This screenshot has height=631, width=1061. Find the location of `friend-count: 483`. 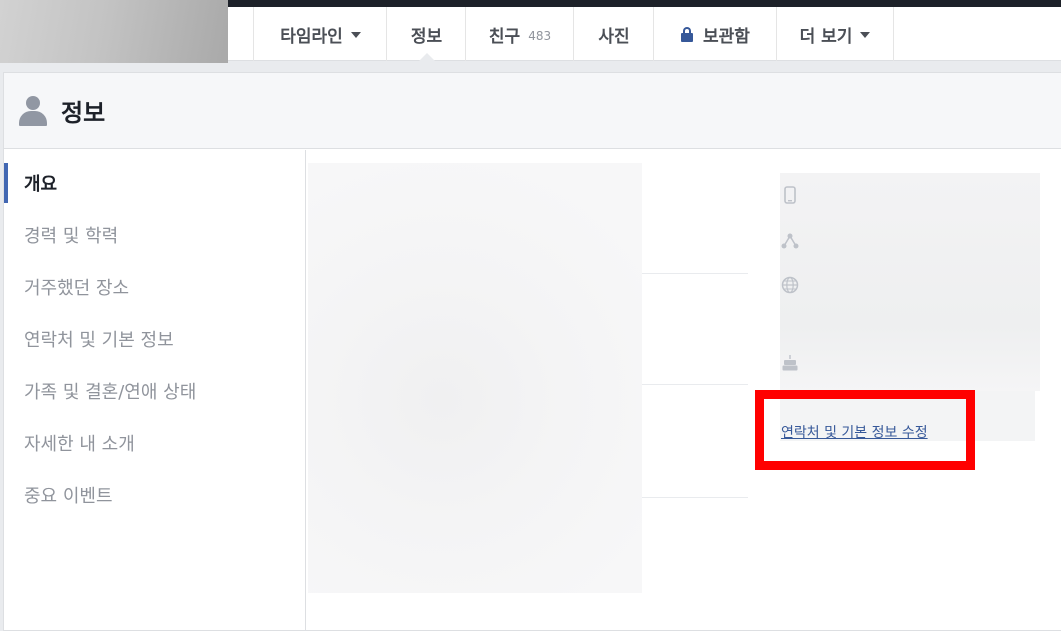

friend-count: 483 is located at coordinates (540, 35).